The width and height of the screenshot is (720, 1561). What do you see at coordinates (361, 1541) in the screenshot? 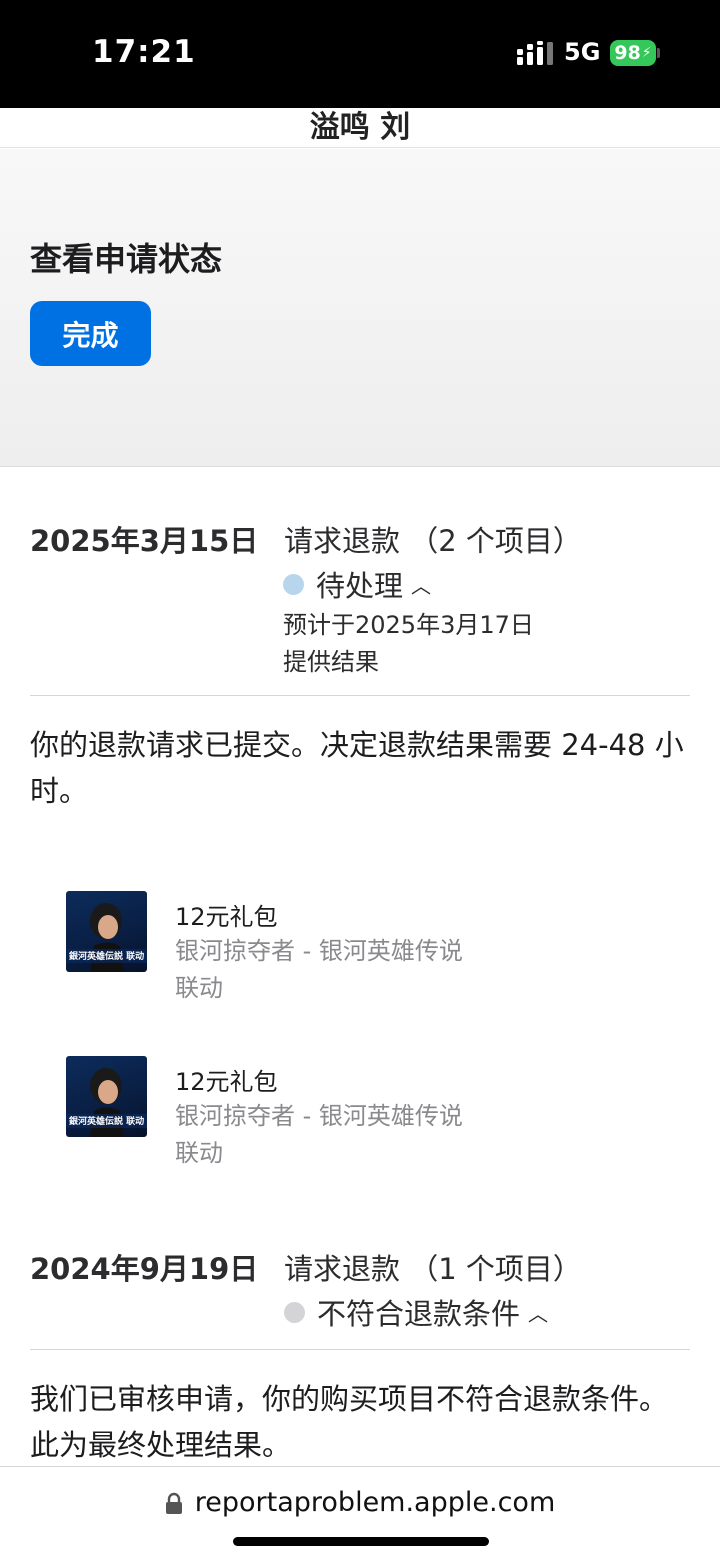
I see `home-indicator` at bounding box center [361, 1541].